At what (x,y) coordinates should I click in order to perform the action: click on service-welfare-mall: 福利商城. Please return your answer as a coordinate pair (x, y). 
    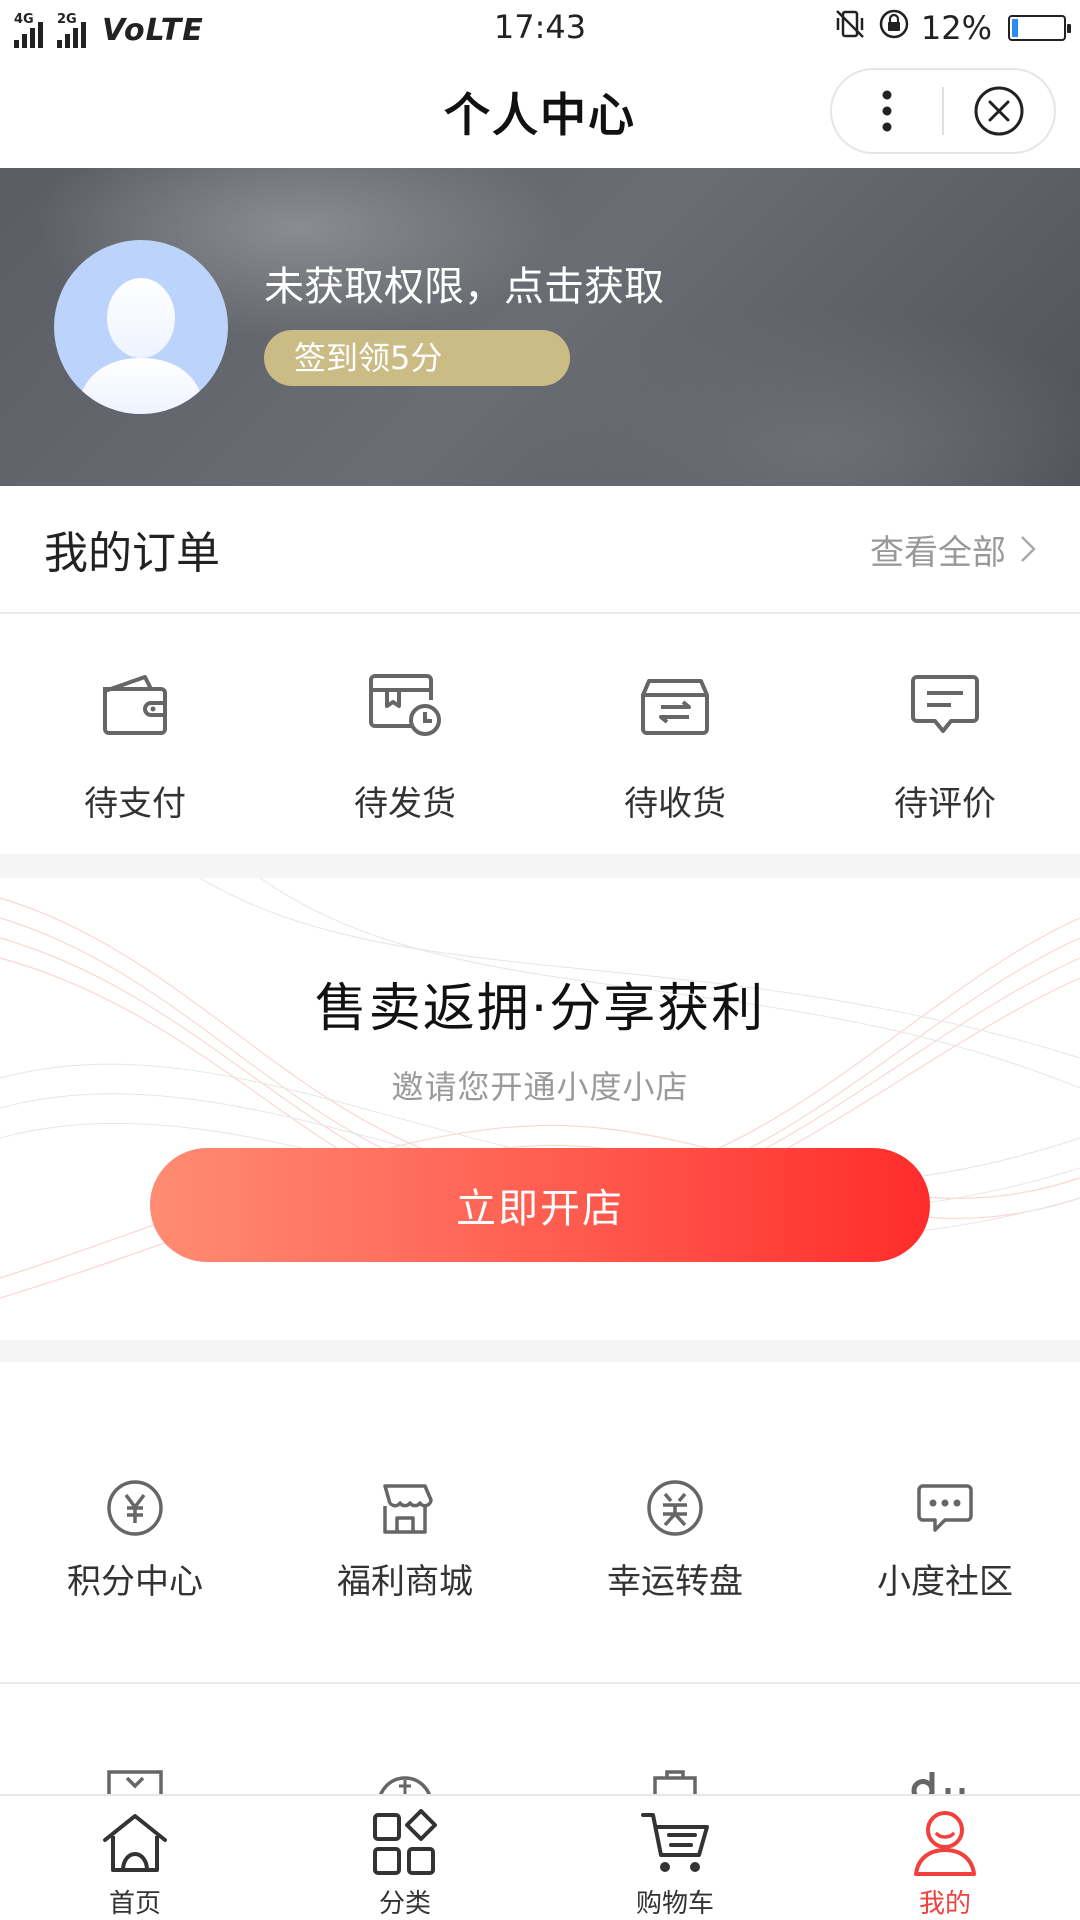
    Looking at the image, I should click on (405, 1522).